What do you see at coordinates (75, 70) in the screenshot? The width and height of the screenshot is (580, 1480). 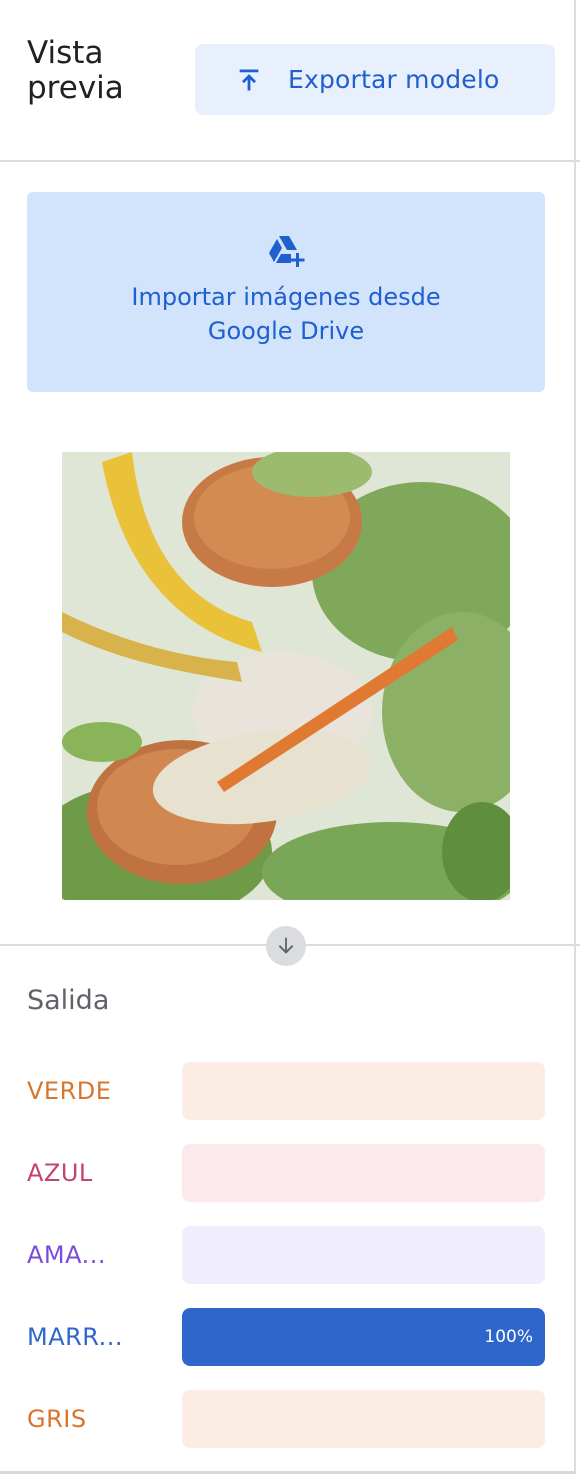 I see `panel-title: Vista previa` at bounding box center [75, 70].